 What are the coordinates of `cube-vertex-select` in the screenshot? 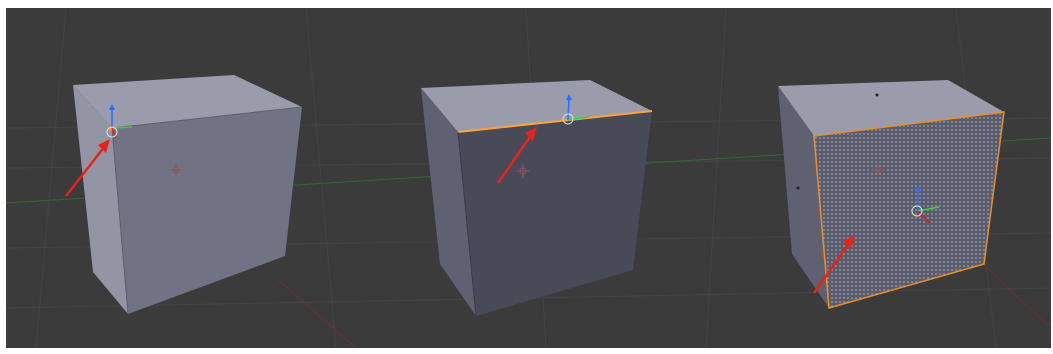 It's located at (188, 195).